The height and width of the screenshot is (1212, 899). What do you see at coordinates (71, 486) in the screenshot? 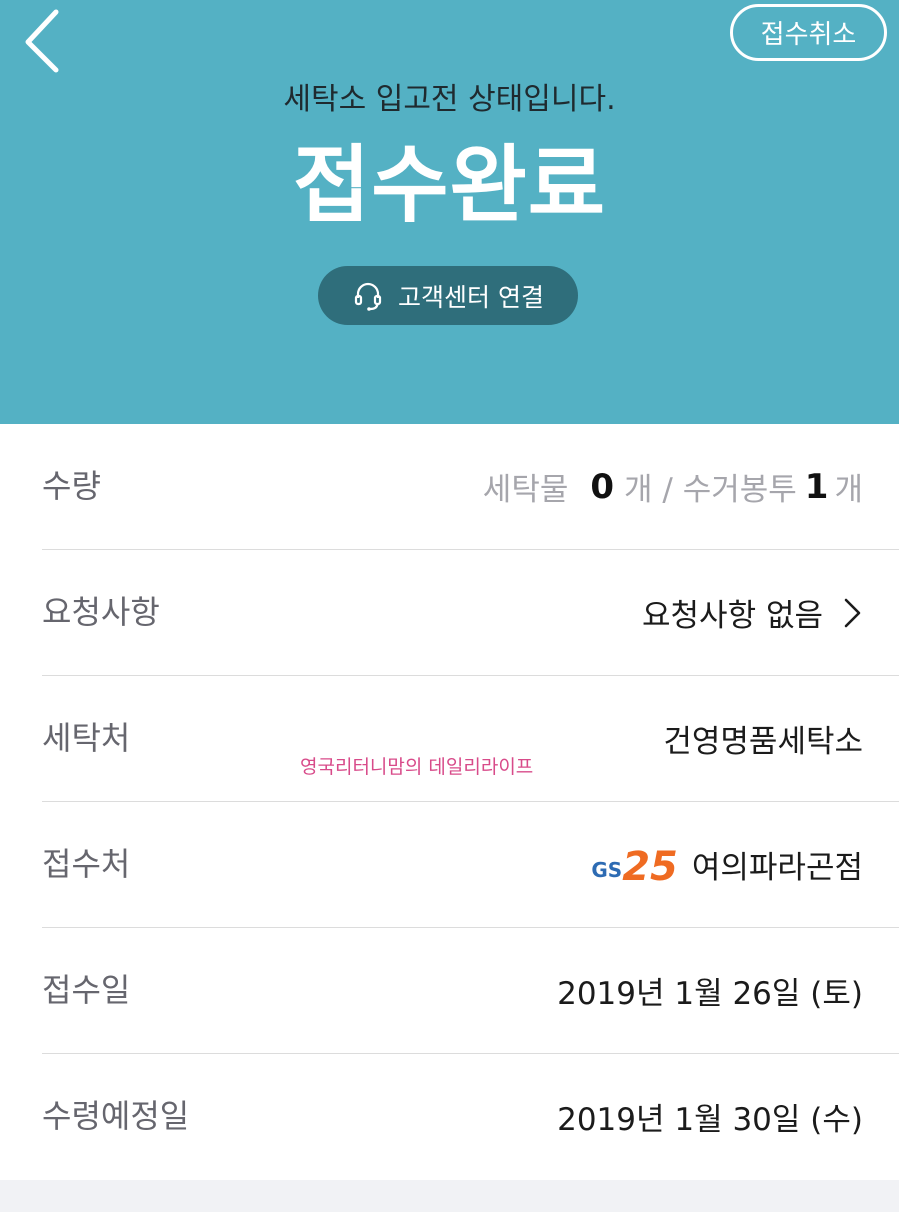
I see `quantity-label: 수량` at bounding box center [71, 486].